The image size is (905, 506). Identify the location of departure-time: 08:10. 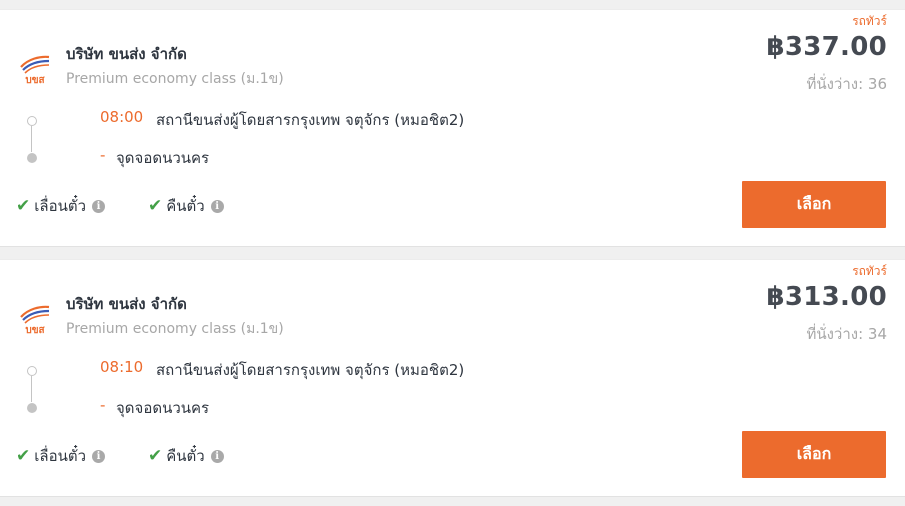
(122, 367).